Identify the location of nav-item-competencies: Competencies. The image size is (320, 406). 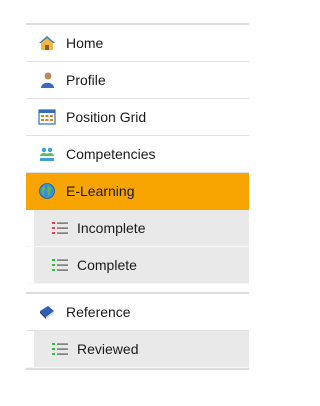
(137, 154).